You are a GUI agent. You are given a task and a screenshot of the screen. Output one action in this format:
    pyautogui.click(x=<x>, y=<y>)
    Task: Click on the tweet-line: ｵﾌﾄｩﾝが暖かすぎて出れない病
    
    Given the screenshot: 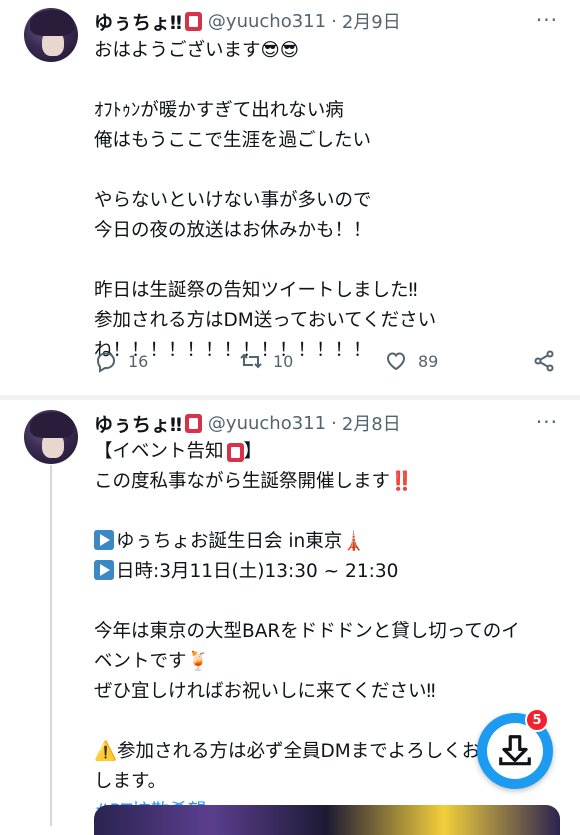 What is the action you would take?
    pyautogui.click(x=219, y=110)
    